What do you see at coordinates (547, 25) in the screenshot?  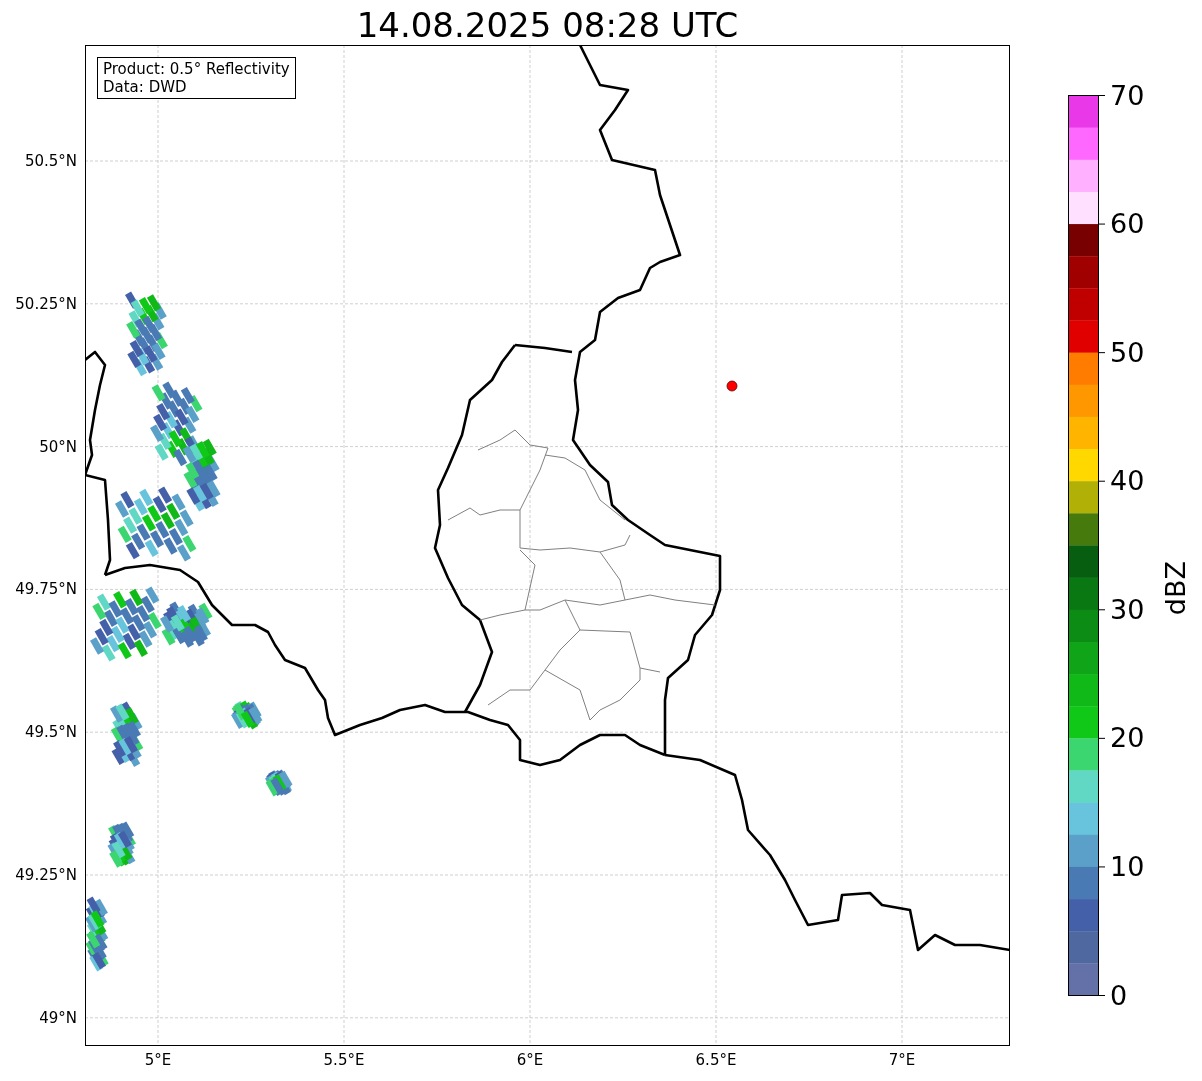 I see `chart-title: 14.08.2025 08:28 UTC` at bounding box center [547, 25].